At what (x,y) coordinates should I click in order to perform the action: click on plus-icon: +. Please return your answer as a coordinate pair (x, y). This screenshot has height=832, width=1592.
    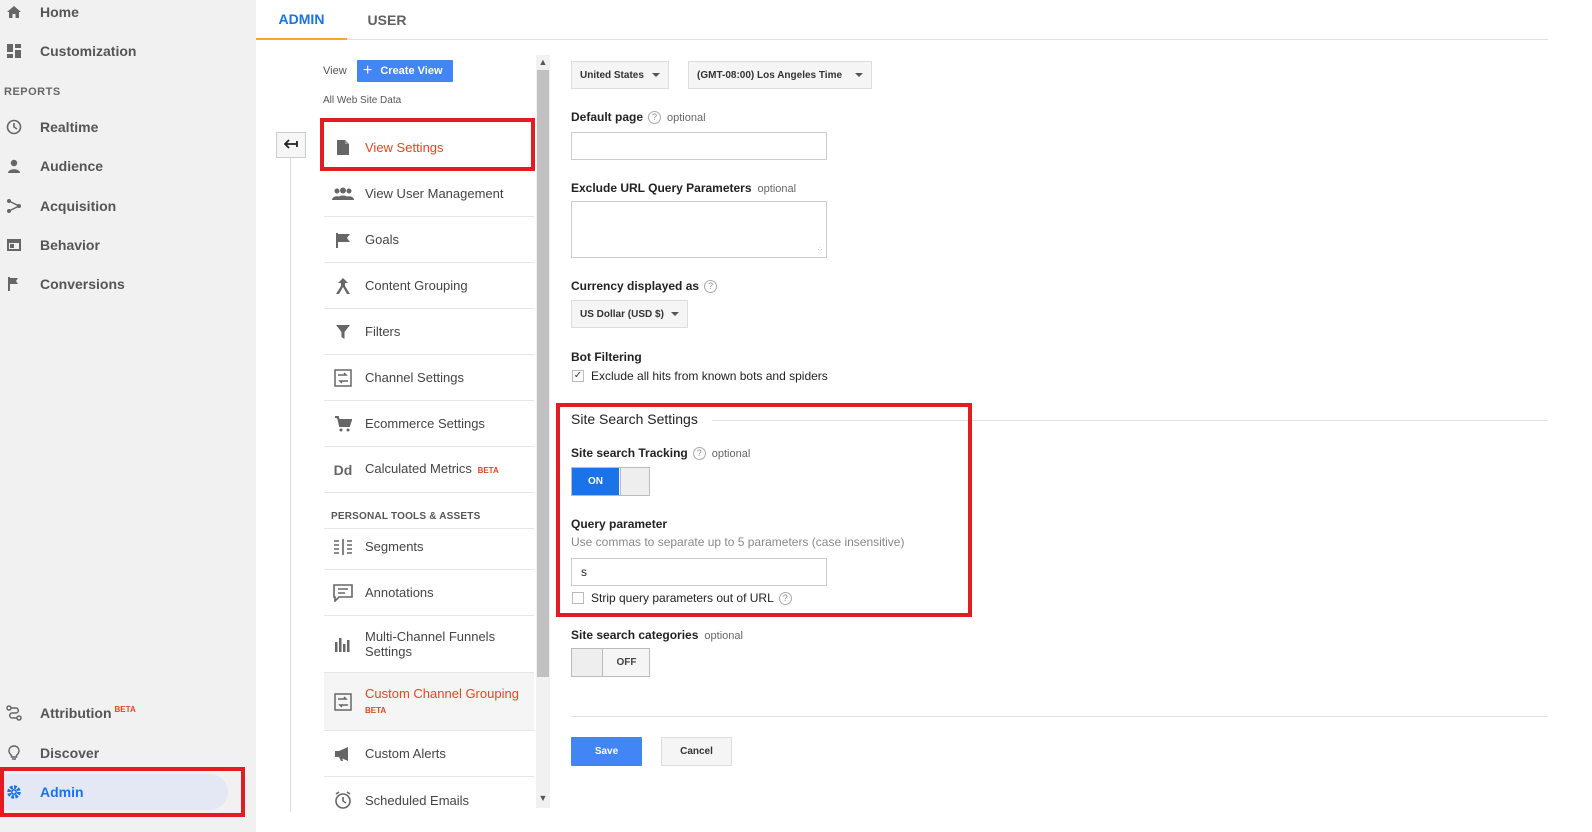
    Looking at the image, I should click on (368, 70).